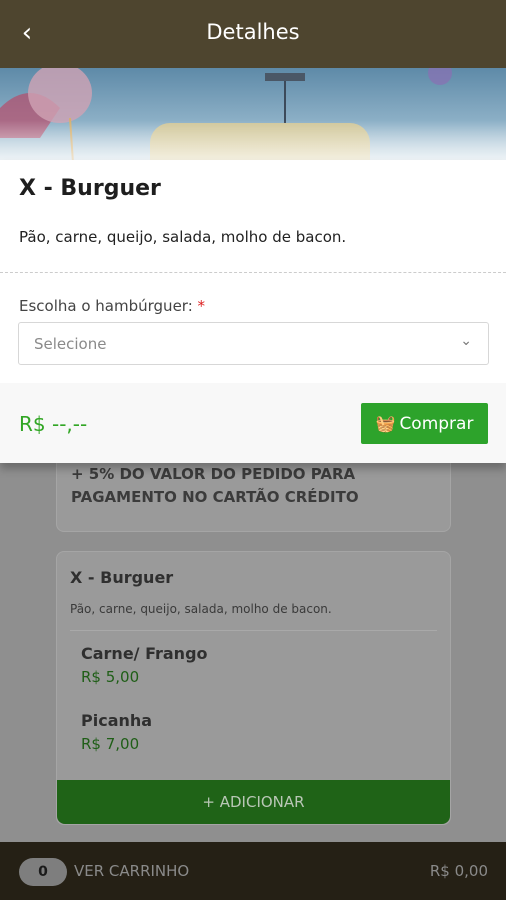 This screenshot has height=900, width=506. What do you see at coordinates (466, 341) in the screenshot?
I see `chevron-down-icon: ⌄` at bounding box center [466, 341].